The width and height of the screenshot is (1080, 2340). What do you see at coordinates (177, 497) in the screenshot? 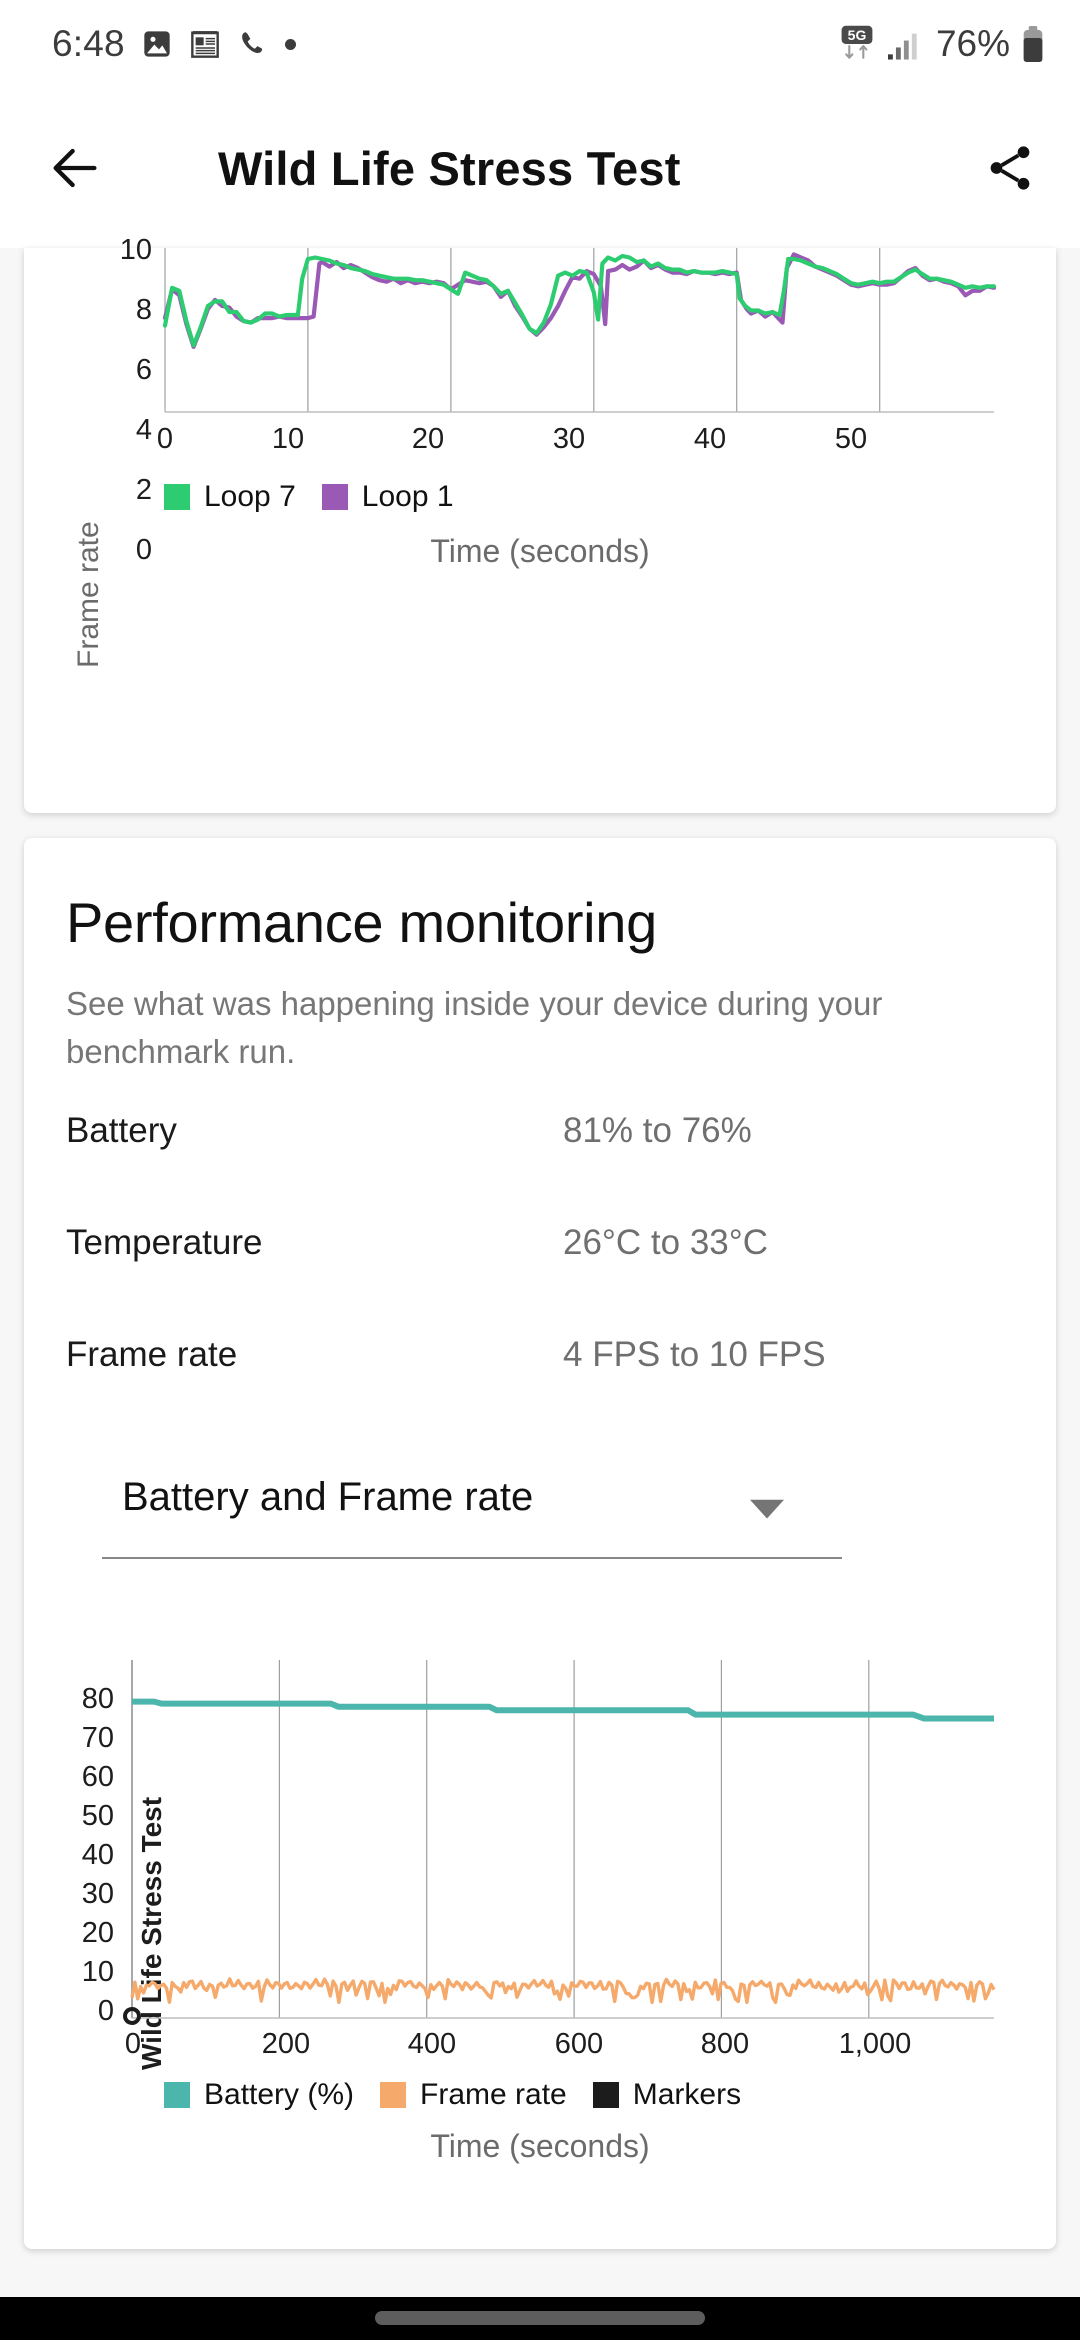
I see `legend-swatch-loop7` at bounding box center [177, 497].